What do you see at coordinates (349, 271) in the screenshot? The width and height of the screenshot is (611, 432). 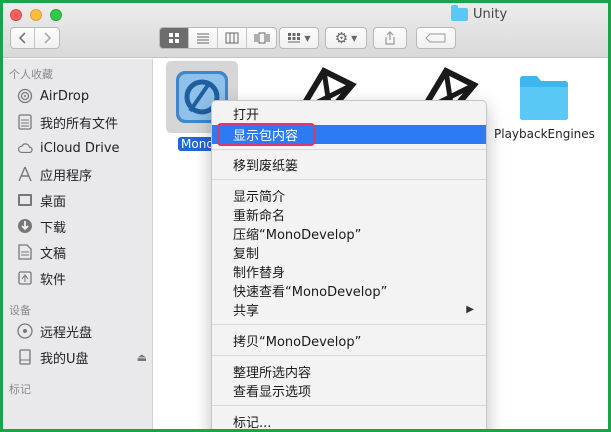 I see `menu-item-make-alias: 制作替身` at bounding box center [349, 271].